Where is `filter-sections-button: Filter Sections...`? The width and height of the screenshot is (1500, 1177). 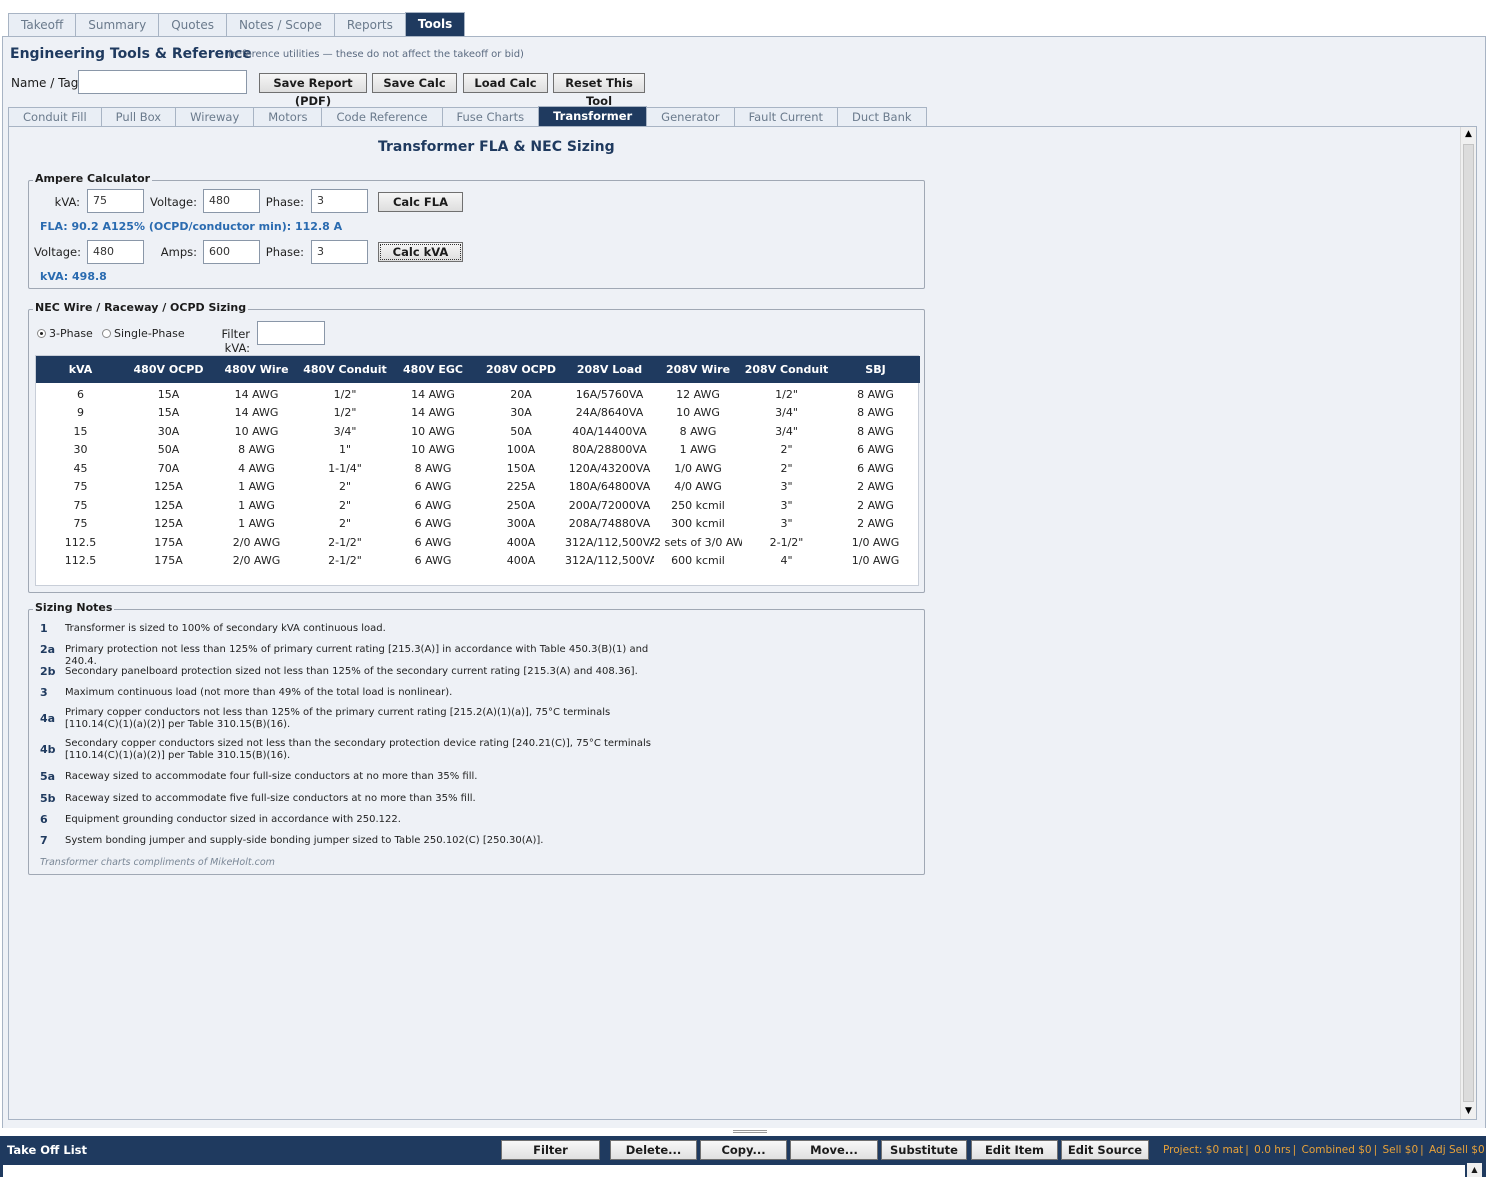
filter-sections-button: Filter Sections... is located at coordinates (550, 1157).